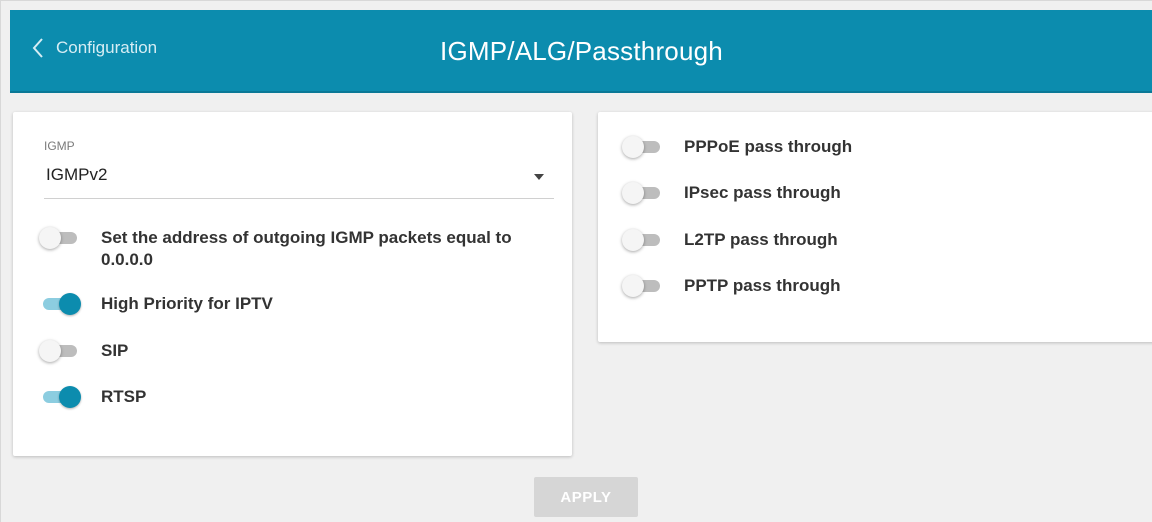  I want to click on toggle-ipsec, so click(643, 193).